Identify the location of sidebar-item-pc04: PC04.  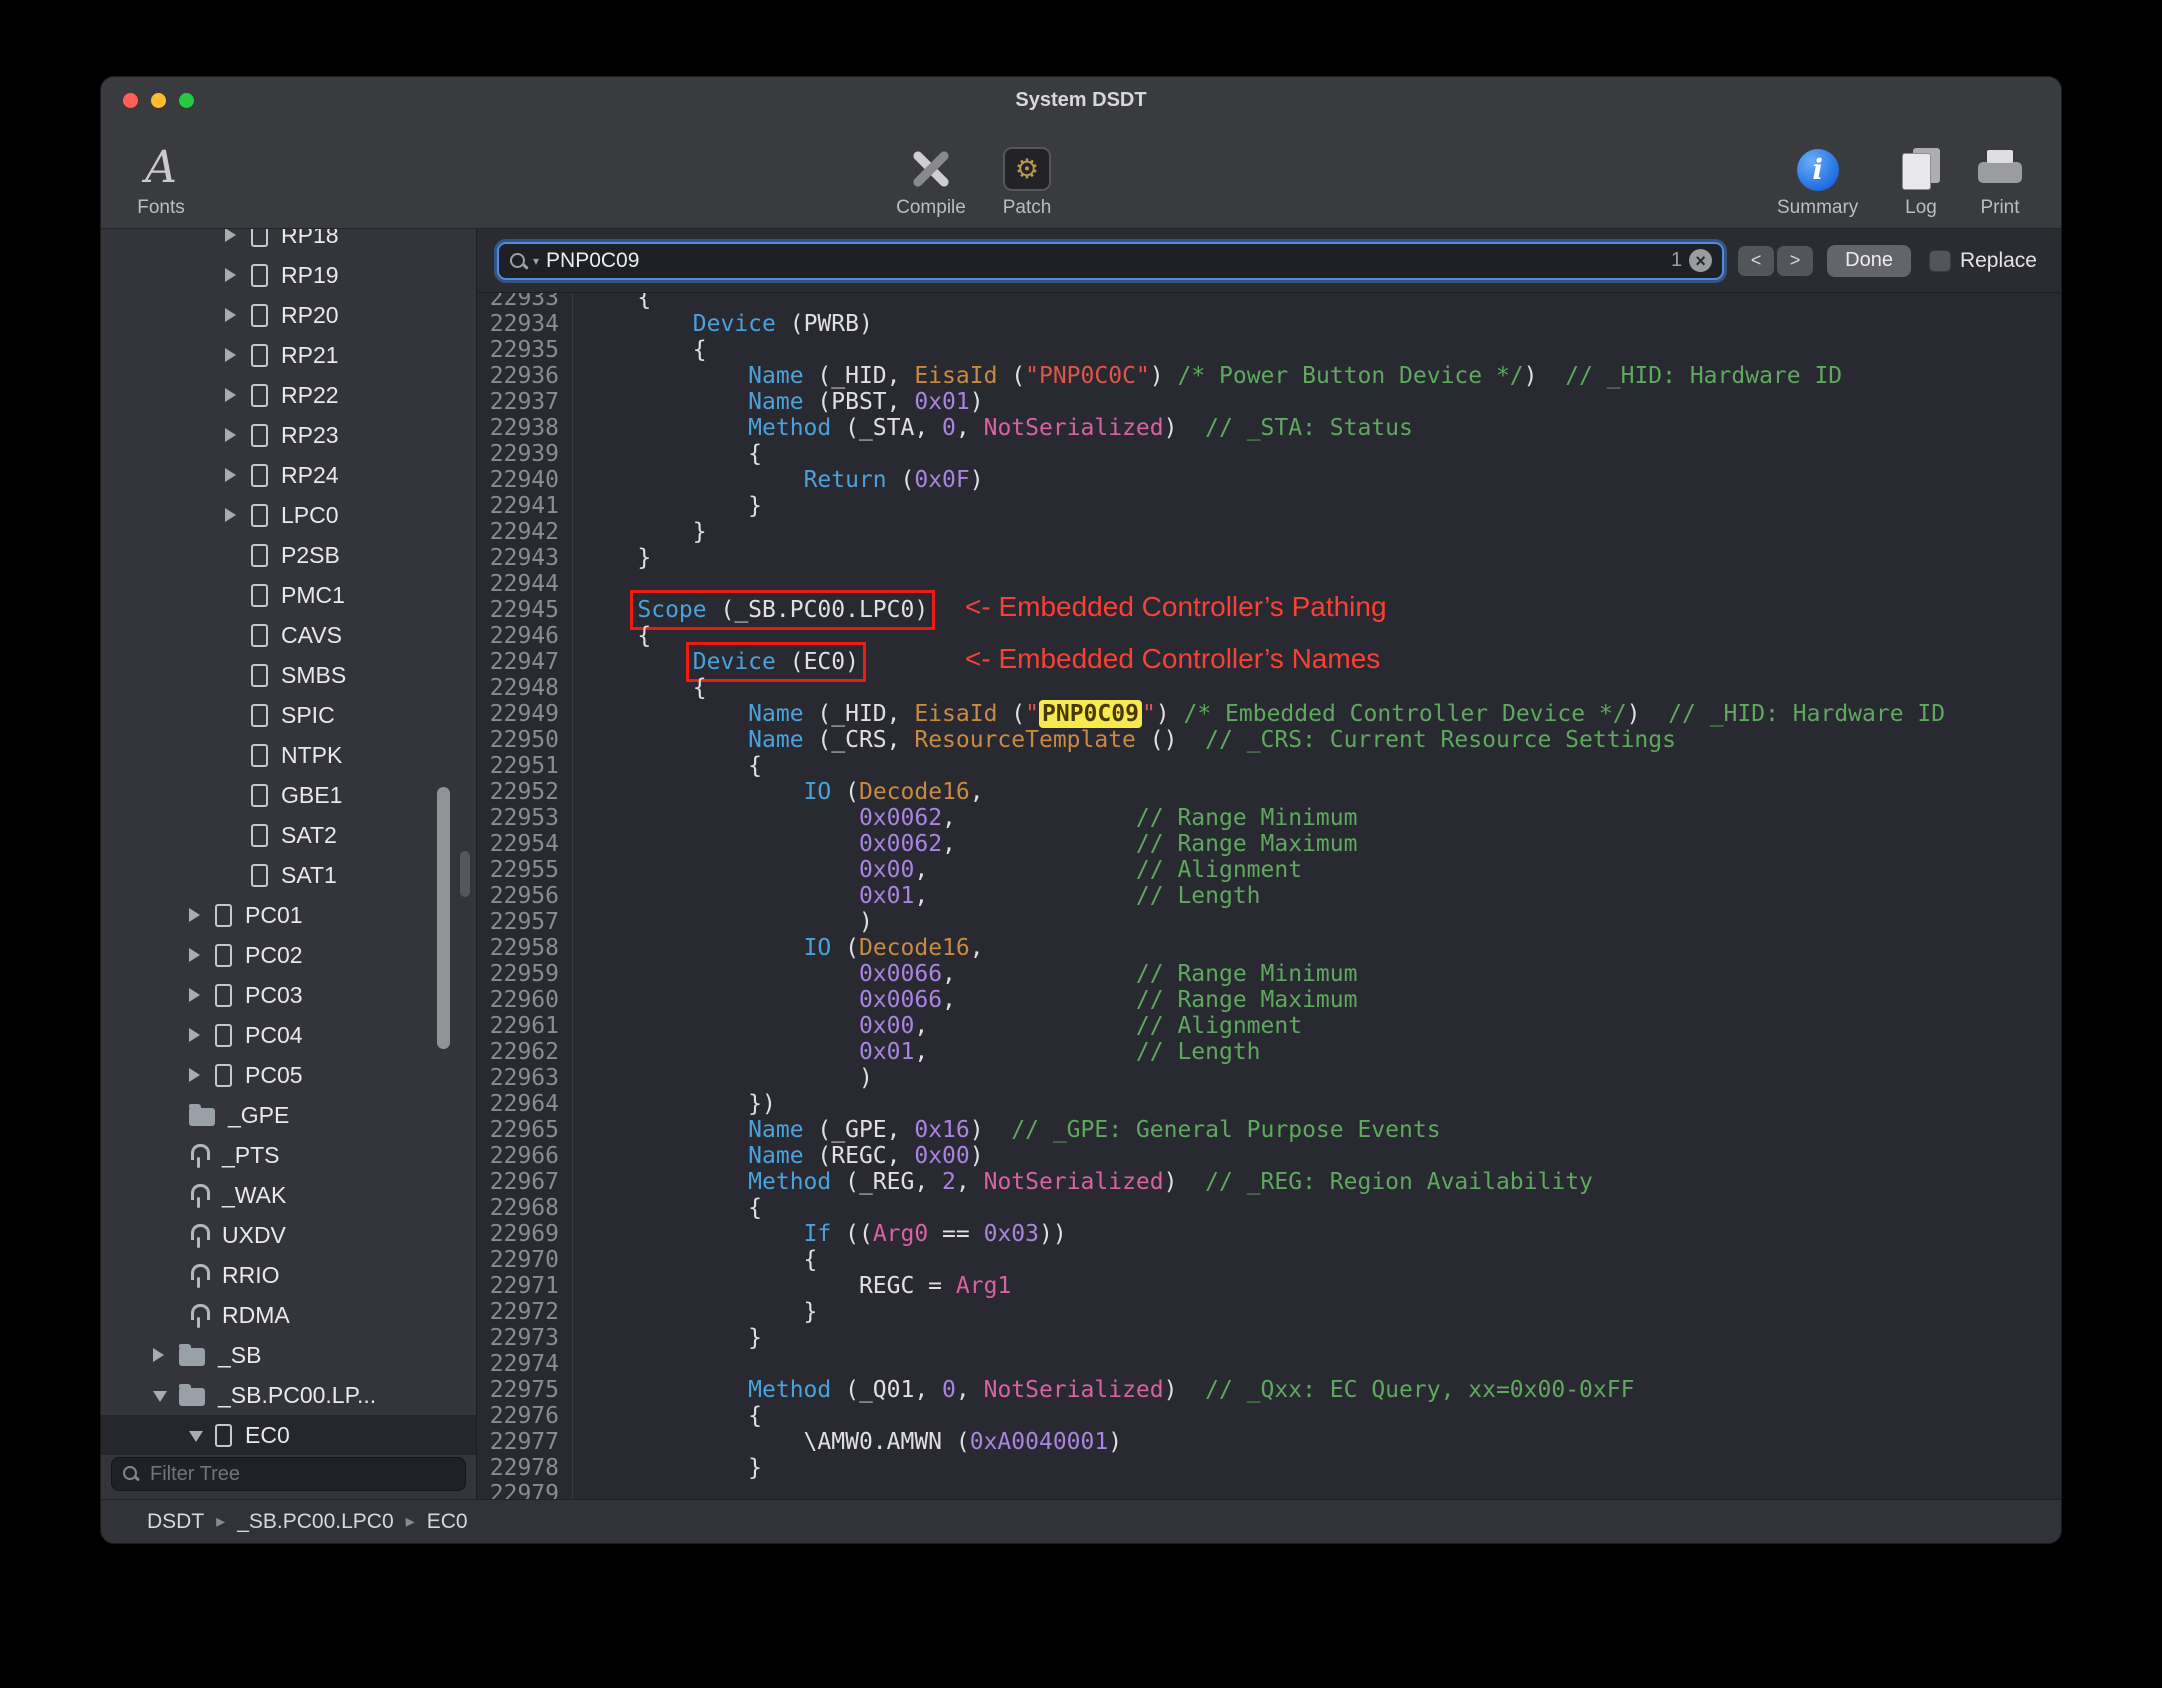
(288, 1035).